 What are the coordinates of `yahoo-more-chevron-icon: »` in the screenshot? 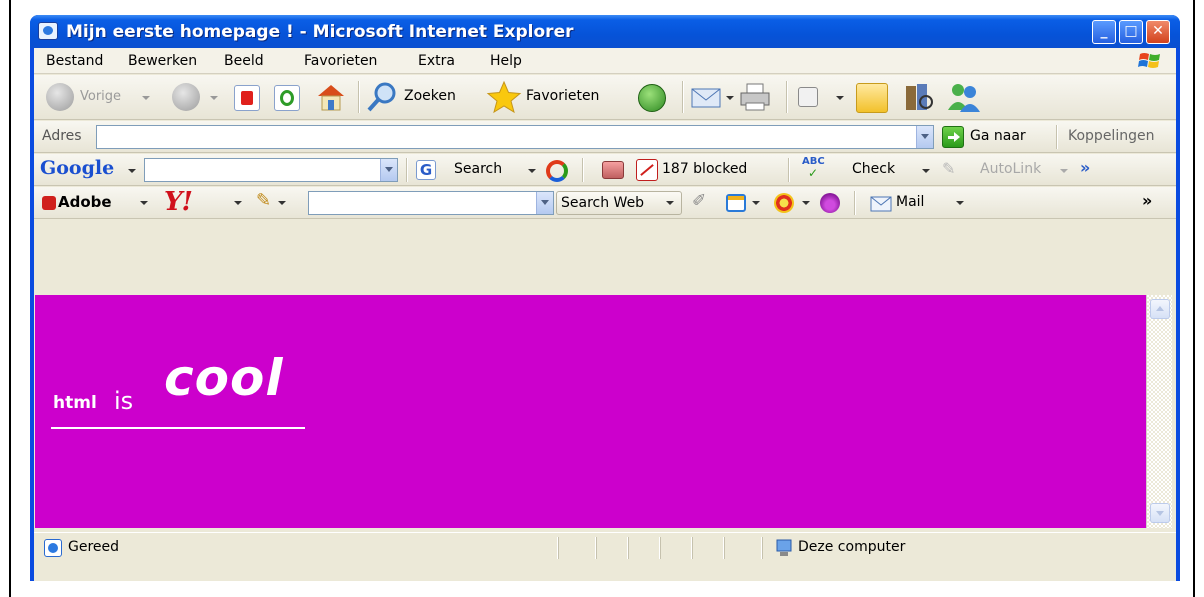 It's located at (1147, 200).